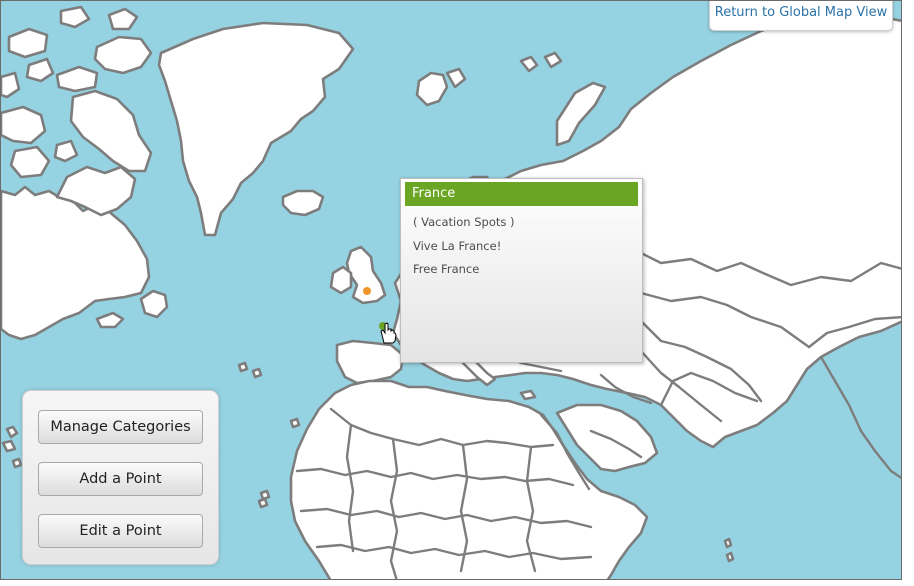  What do you see at coordinates (432, 89) in the screenshot?
I see `svalbard` at bounding box center [432, 89].